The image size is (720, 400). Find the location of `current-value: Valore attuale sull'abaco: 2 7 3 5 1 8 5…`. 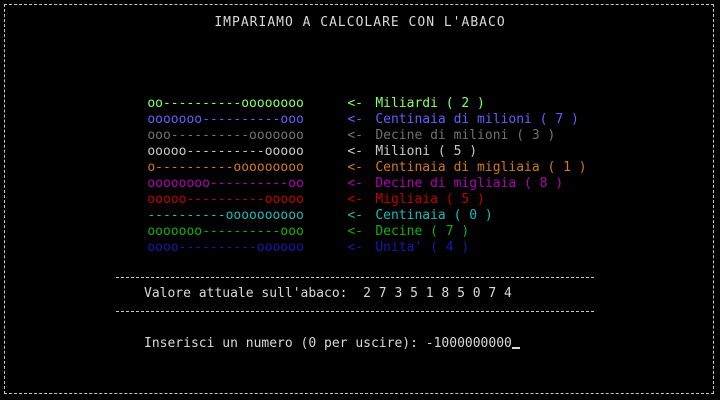

current-value: Valore attuale sull'abaco: 2 7 3 5 1 8 5… is located at coordinates (328, 293).